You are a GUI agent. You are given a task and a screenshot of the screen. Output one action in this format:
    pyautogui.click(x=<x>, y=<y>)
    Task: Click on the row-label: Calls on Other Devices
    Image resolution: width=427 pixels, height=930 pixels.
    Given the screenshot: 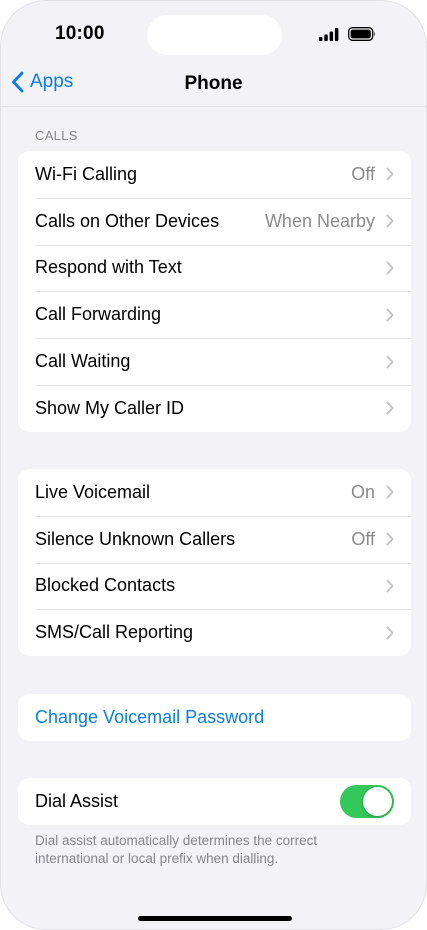 What is the action you would take?
    pyautogui.click(x=127, y=220)
    